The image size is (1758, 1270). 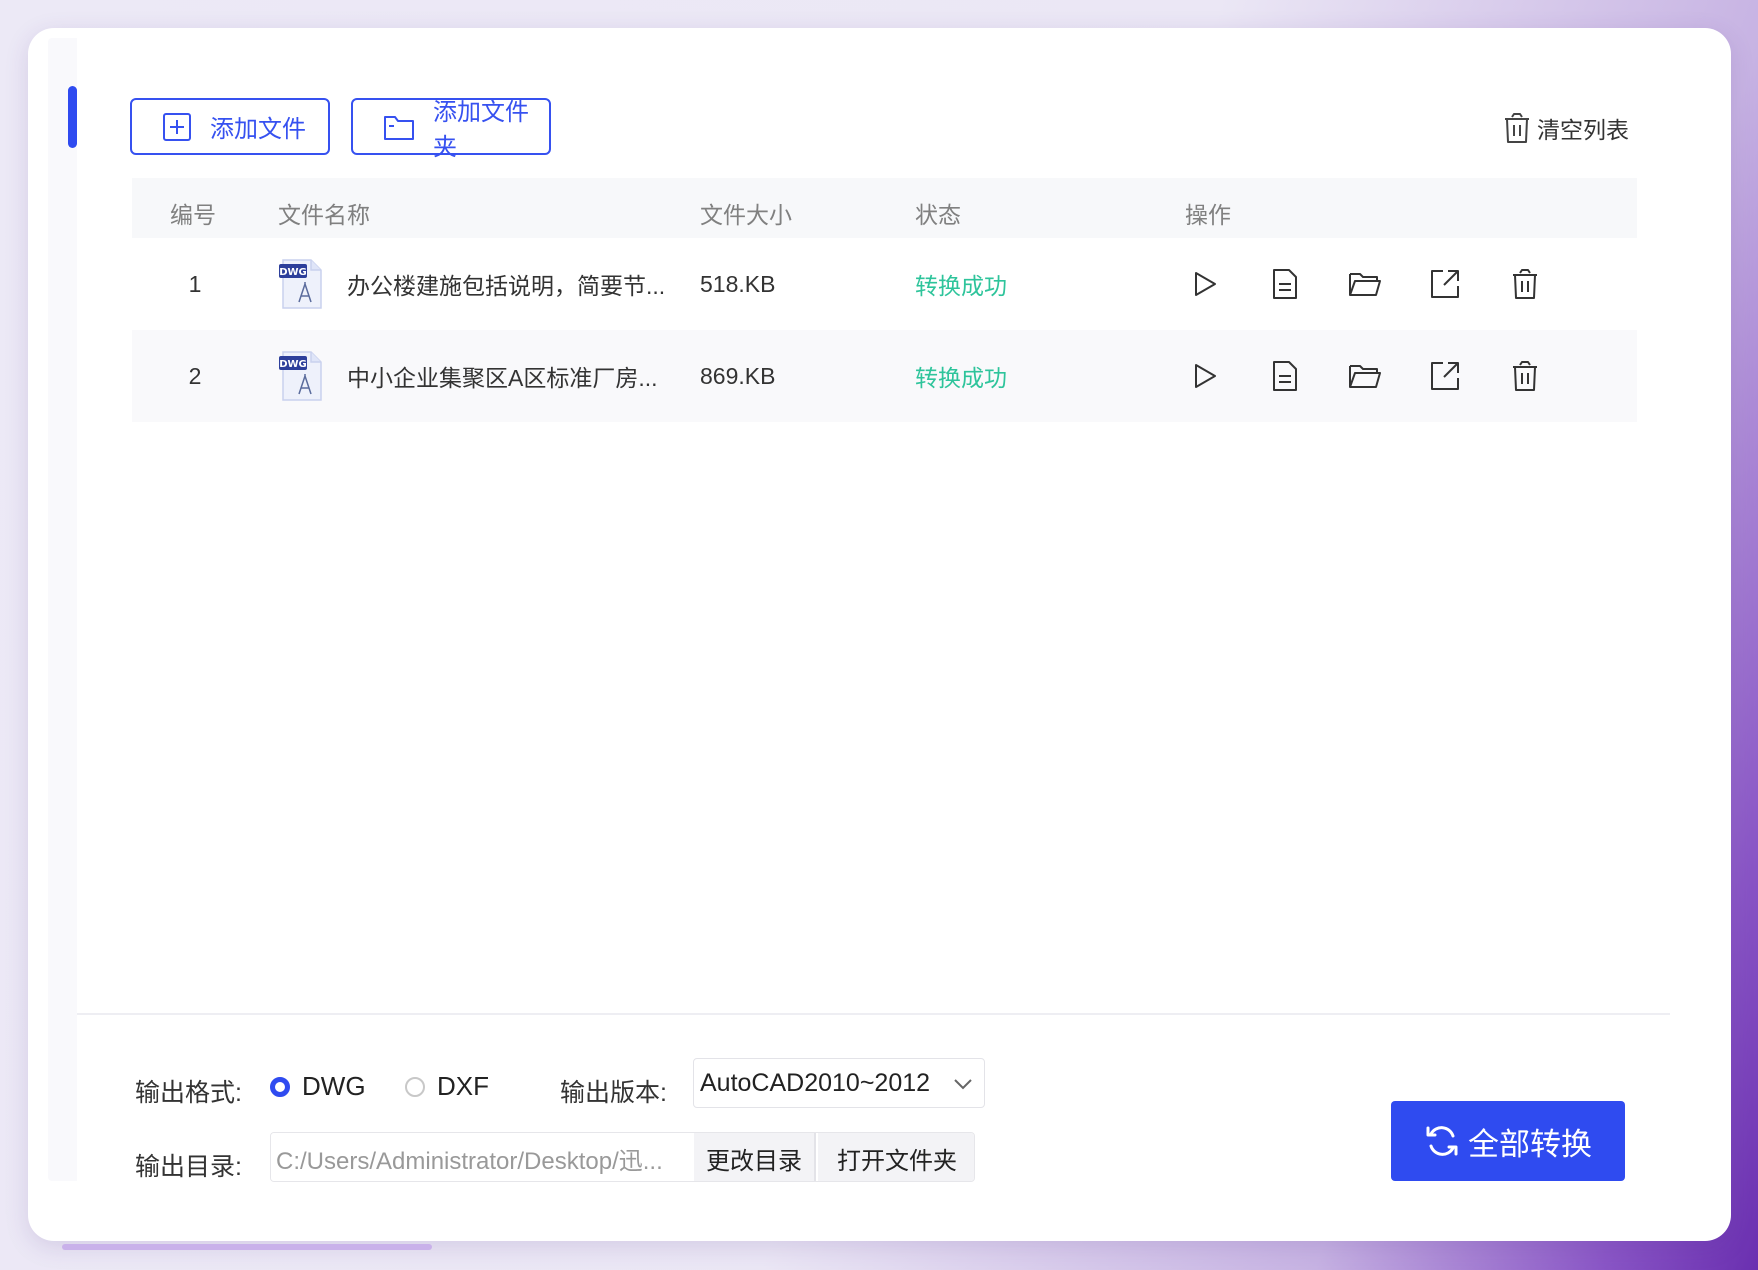 What do you see at coordinates (177, 126) in the screenshot?
I see `add-file-icon` at bounding box center [177, 126].